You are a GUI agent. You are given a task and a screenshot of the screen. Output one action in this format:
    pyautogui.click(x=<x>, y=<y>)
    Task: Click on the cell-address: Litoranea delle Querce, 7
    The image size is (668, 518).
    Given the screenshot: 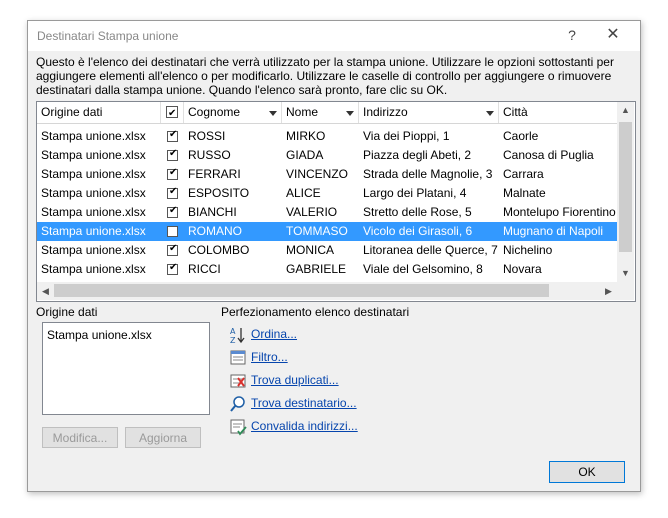 What is the action you would take?
    pyautogui.click(x=430, y=250)
    